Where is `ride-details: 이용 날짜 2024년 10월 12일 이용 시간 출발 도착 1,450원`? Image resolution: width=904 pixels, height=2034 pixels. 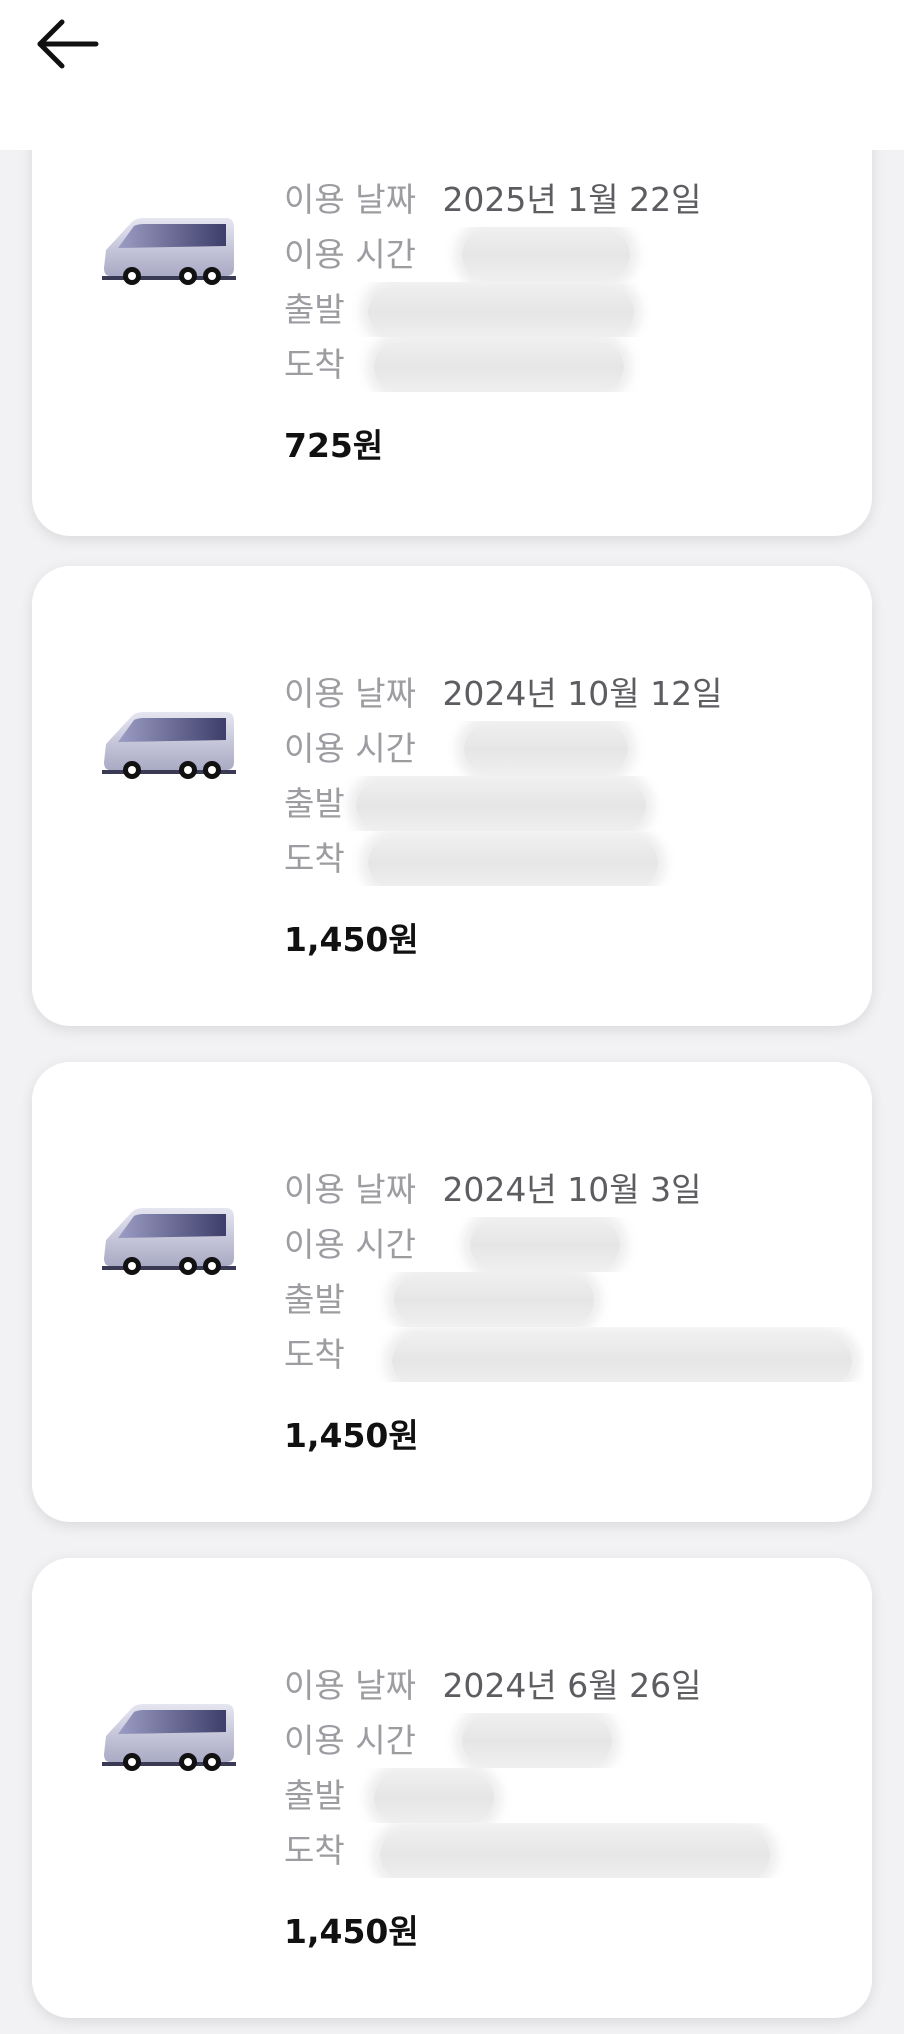 ride-details: 이용 날짜 2024년 10월 12일 이용 시간 출발 도착 1,450원 is located at coordinates (564, 816).